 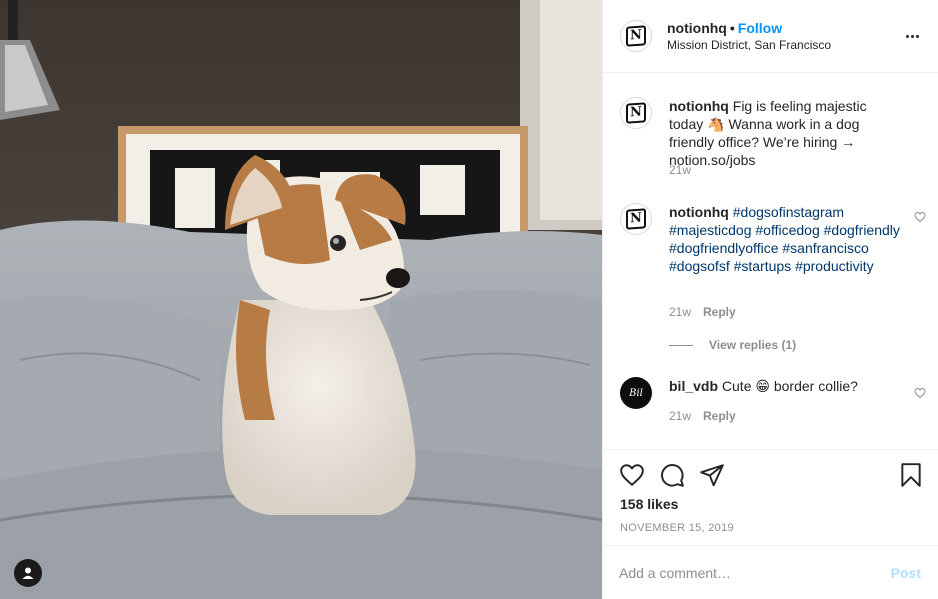 What do you see at coordinates (699, 106) in the screenshot?
I see `caption-username: notionhq` at bounding box center [699, 106].